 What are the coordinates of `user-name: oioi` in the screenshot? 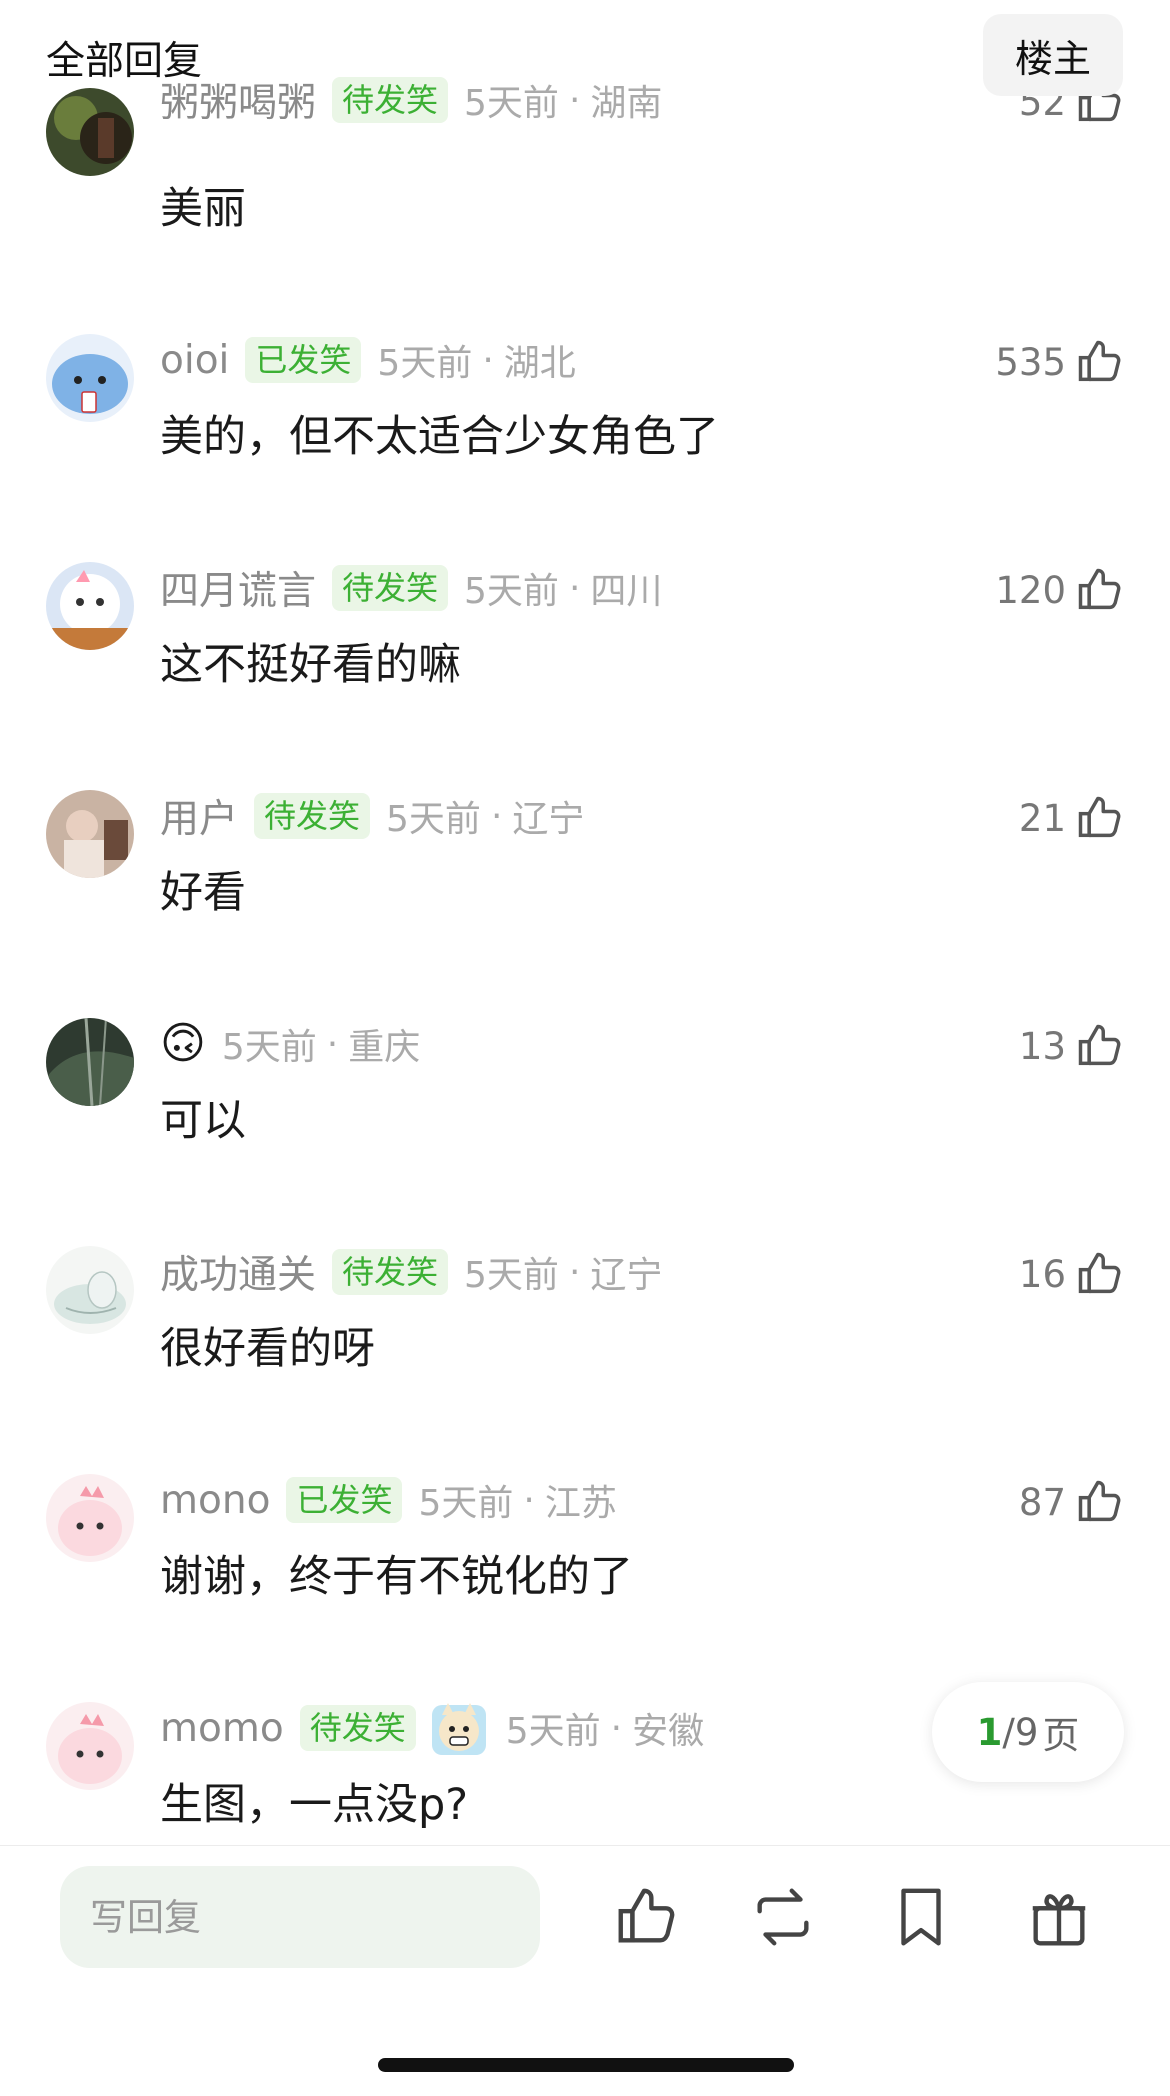 It's located at (194, 360).